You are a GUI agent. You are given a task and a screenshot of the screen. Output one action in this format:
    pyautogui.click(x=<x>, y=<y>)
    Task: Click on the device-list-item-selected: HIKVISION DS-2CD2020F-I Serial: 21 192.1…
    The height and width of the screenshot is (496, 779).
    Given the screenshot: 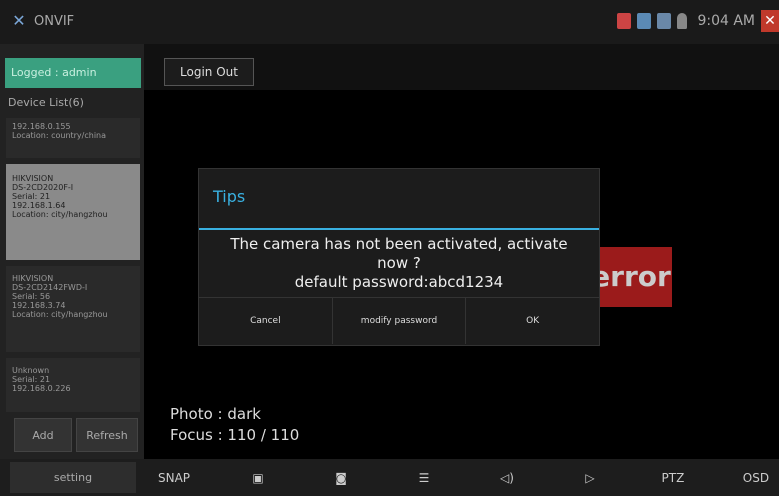 What is the action you would take?
    pyautogui.click(x=73, y=212)
    